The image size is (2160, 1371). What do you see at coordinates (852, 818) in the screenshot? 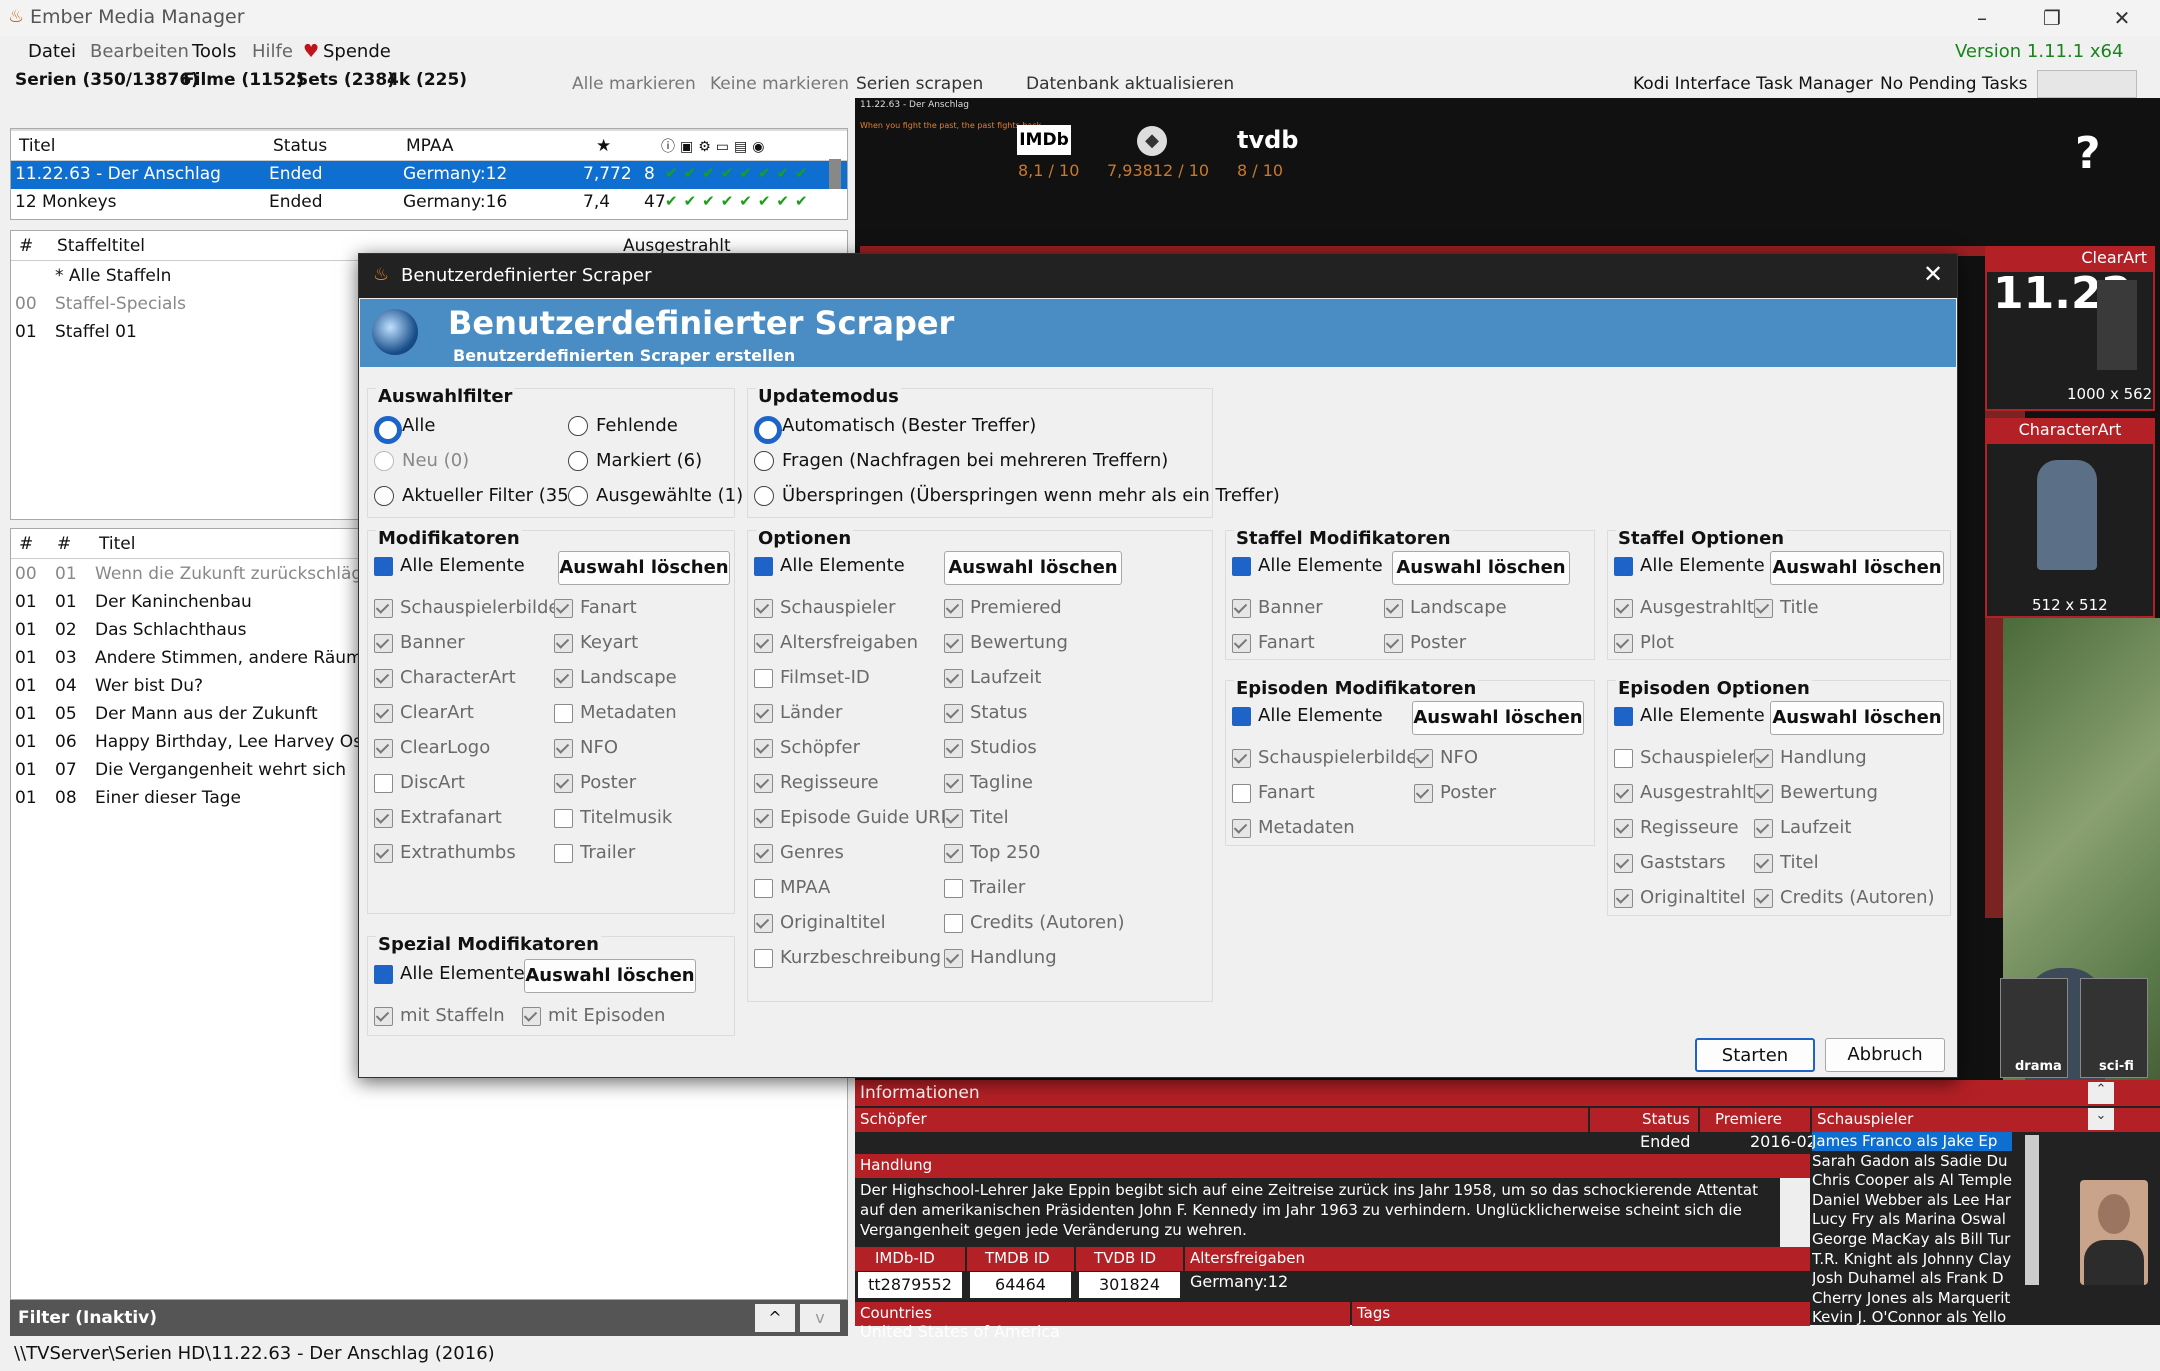
I see `option-checkbox: Episode Guide URL` at bounding box center [852, 818].